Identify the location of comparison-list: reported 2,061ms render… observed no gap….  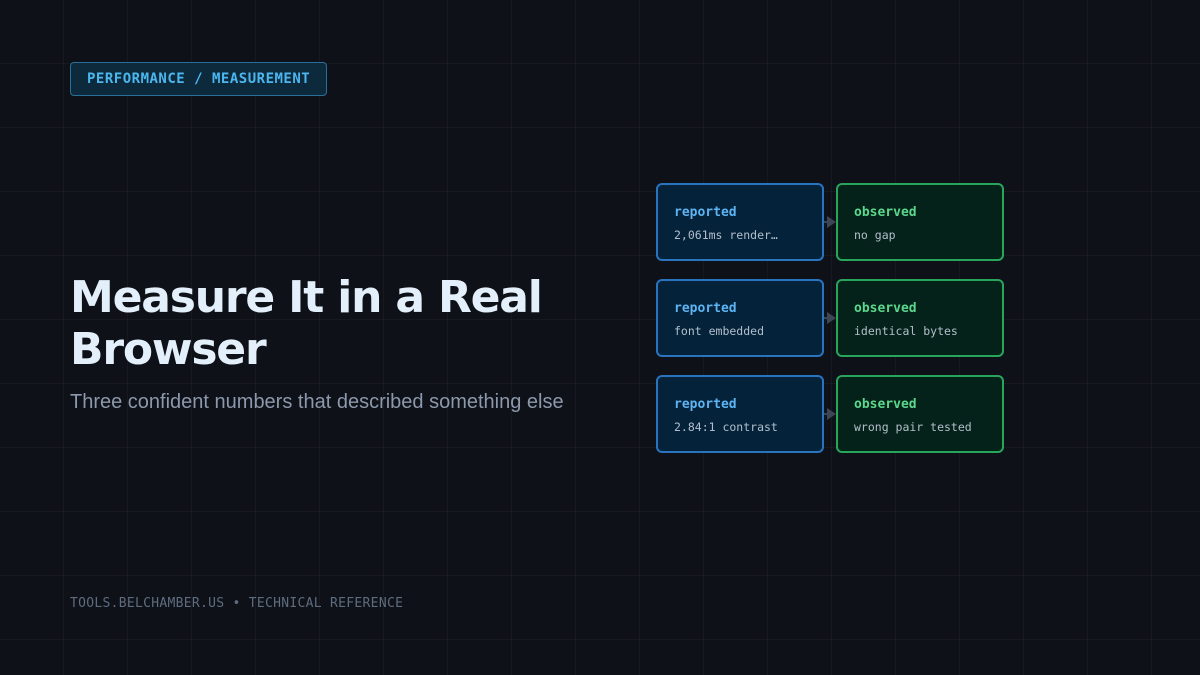
(836, 327).